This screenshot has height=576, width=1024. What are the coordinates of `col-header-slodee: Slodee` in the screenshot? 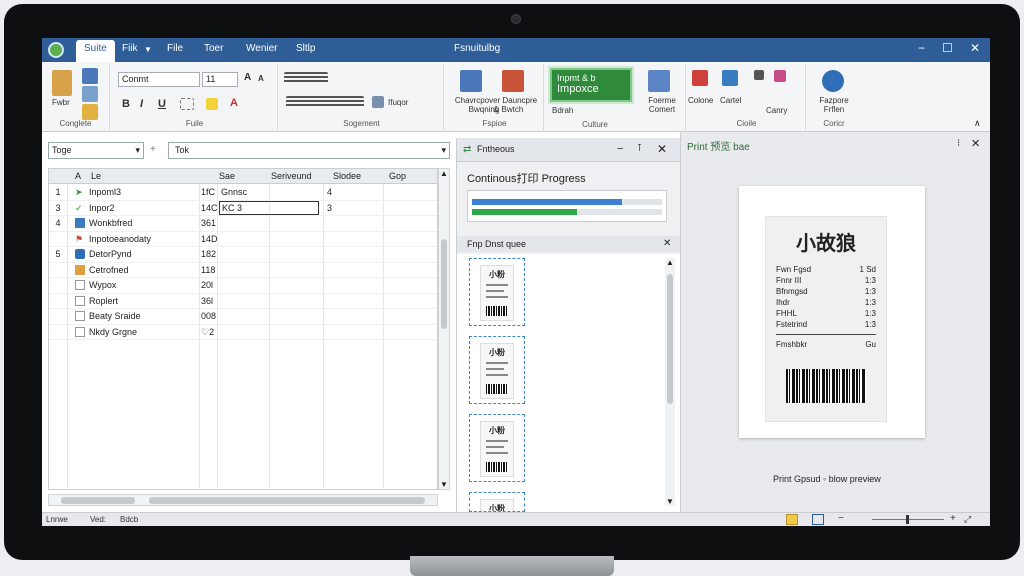 It's located at (347, 176).